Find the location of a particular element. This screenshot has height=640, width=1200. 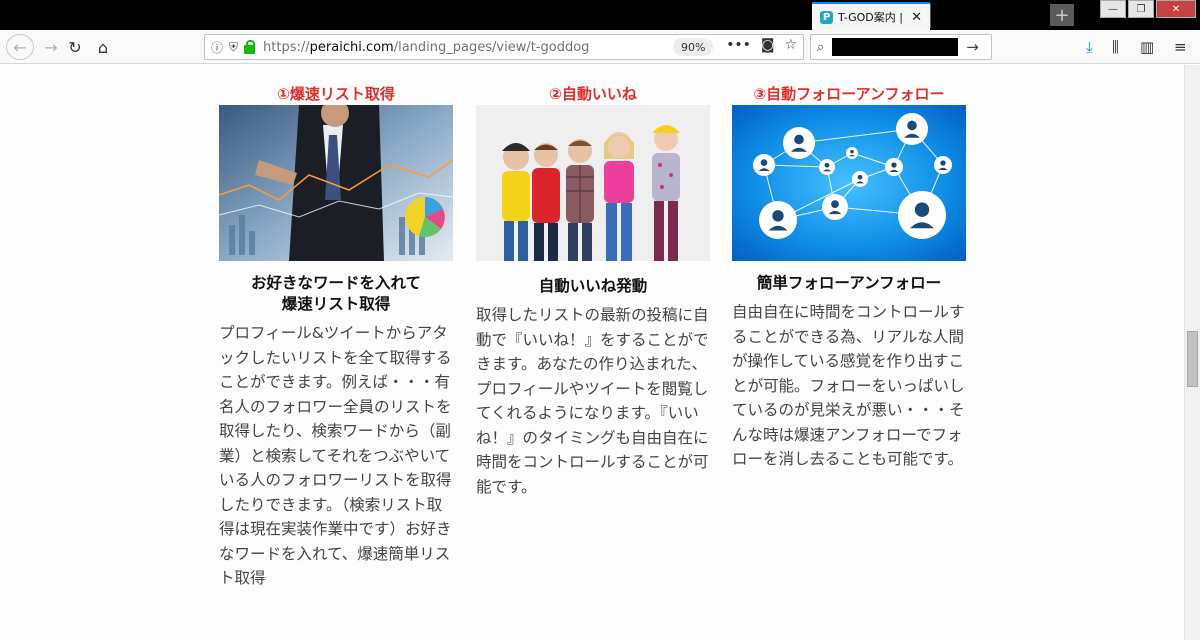

children-thumbs-up-image is located at coordinates (593, 183).